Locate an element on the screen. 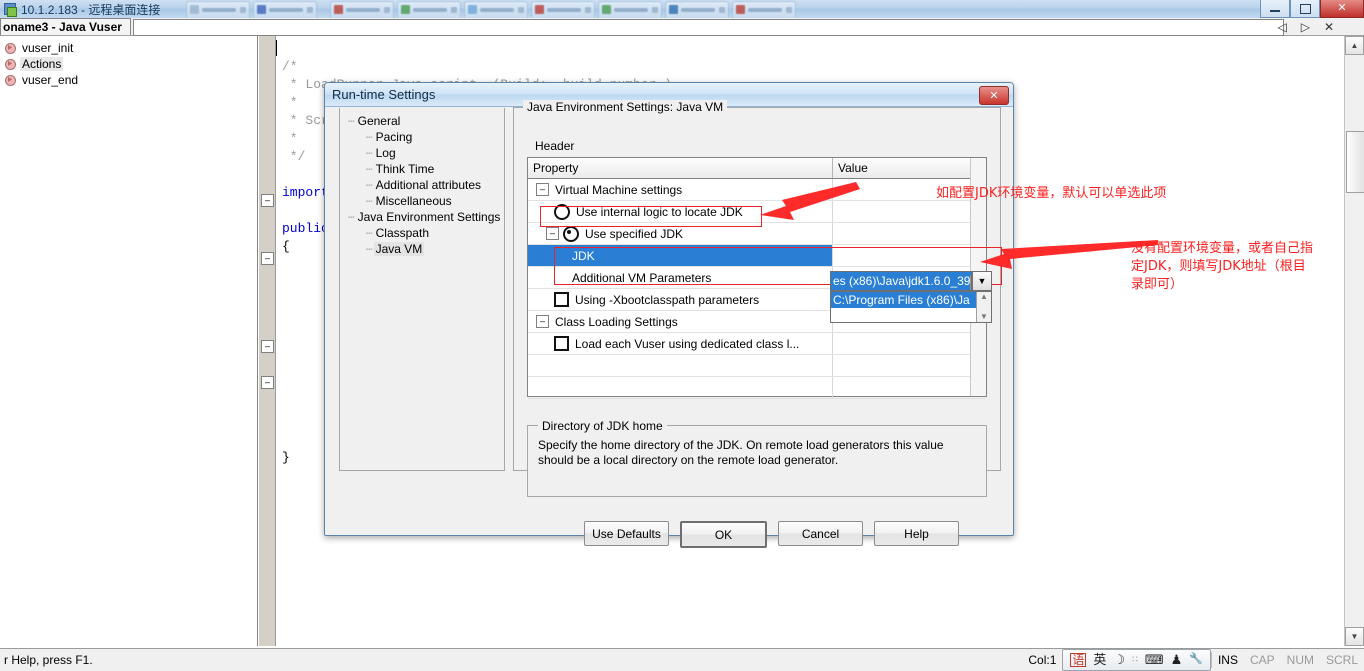 Image resolution: width=1364 pixels, height=671 pixels. status-indicator-cap: CAP is located at coordinates (1262, 659).